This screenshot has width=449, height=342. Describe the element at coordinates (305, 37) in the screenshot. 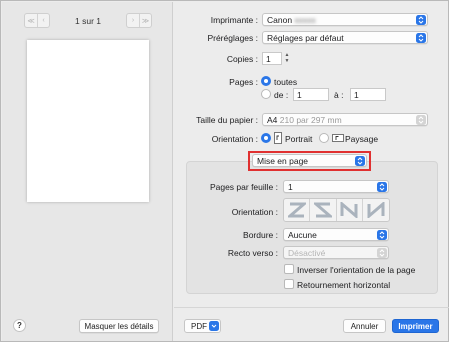

I see `presets-value: Réglages par défaut` at that location.